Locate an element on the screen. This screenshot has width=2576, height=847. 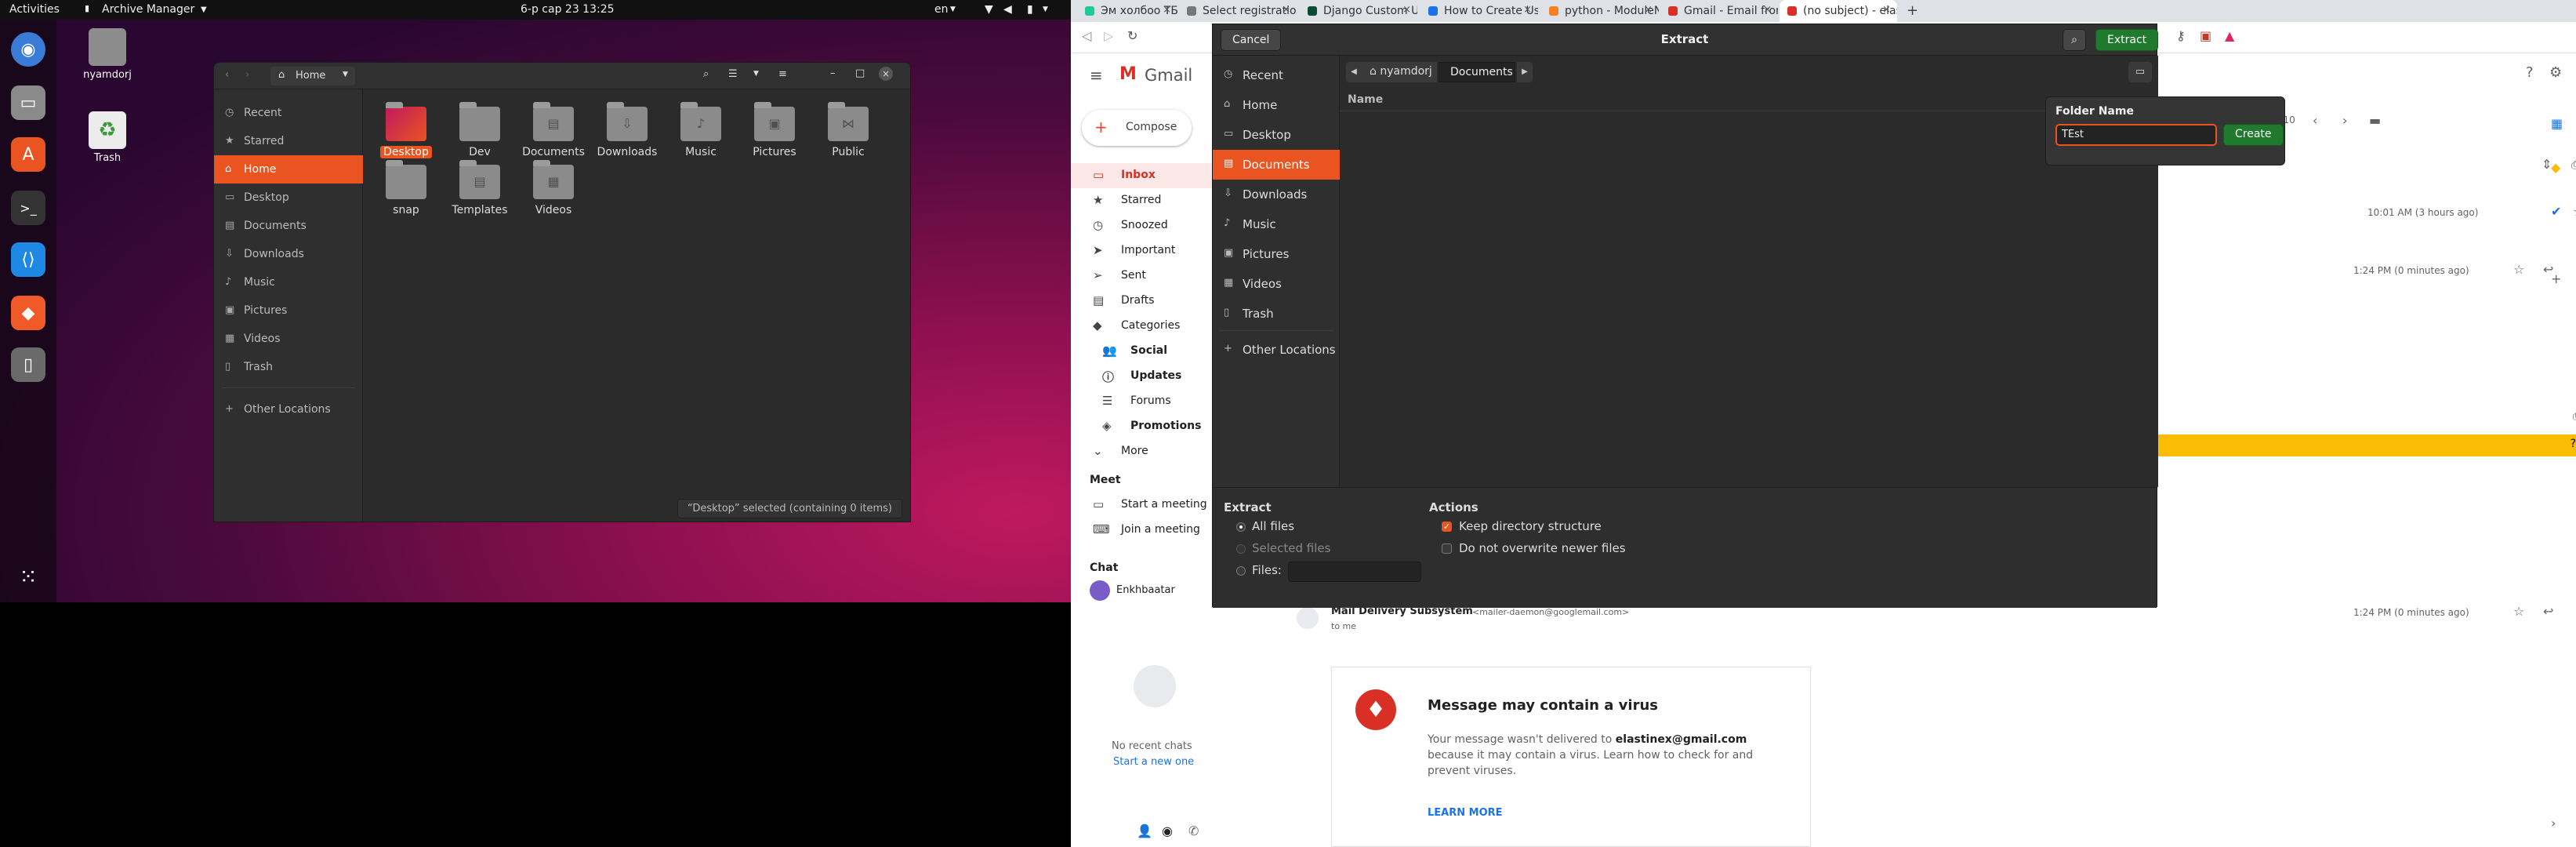
sidebar-item-other-locations: + Other Locations is located at coordinates (288, 409).